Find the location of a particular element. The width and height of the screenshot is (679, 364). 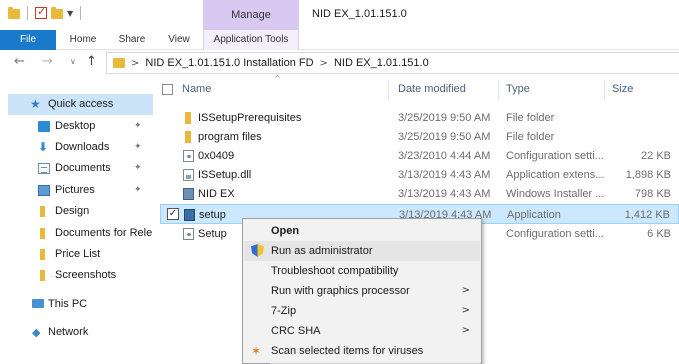

breadcrumb-item: NID EX_1.01.151.0 Installation FD is located at coordinates (229, 63).